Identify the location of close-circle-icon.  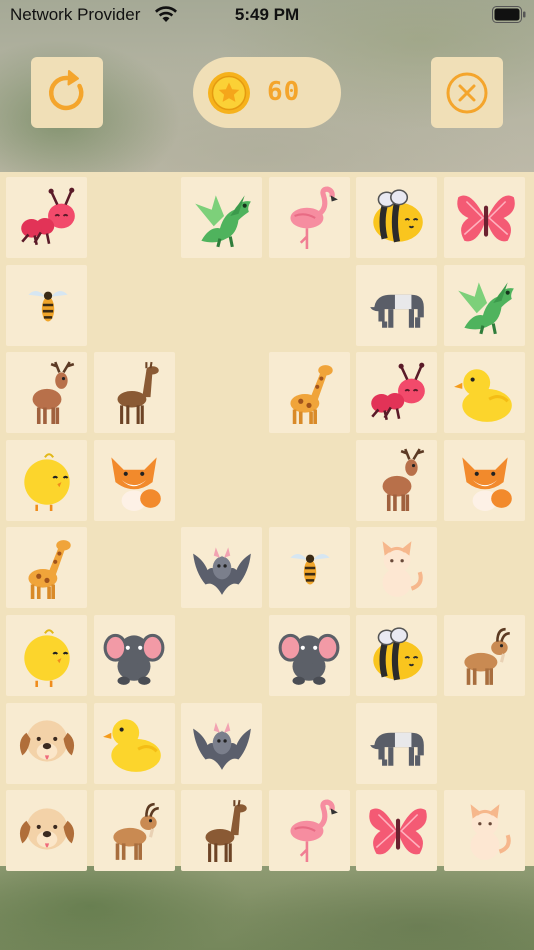
(467, 92).